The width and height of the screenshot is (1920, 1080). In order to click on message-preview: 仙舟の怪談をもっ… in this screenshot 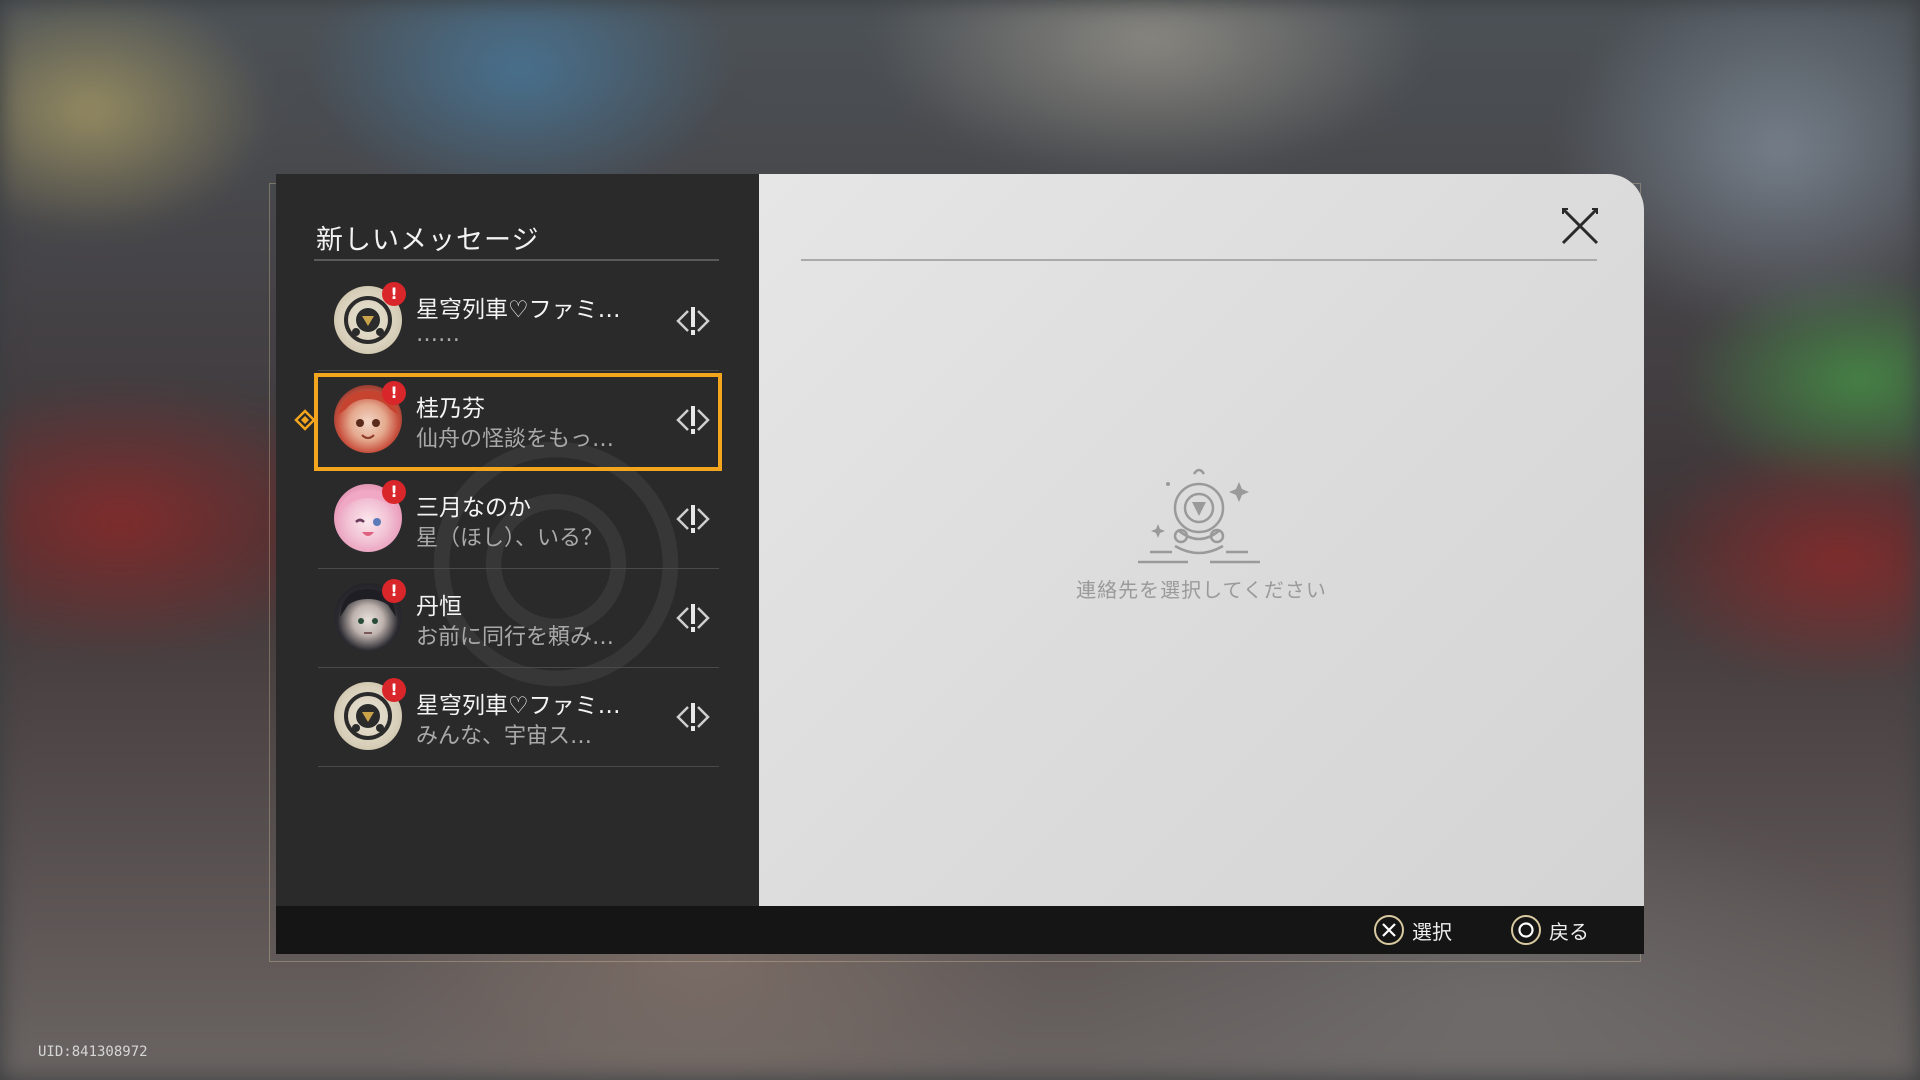, I will do `click(515, 439)`.